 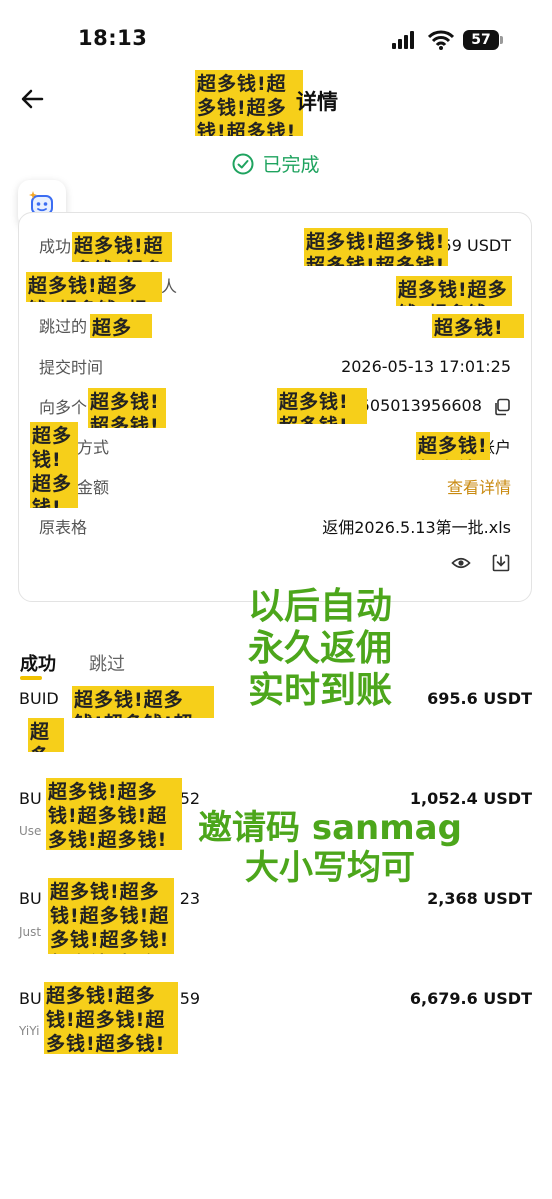 I want to click on promo-text-1: 以后自动 永久返佣 实时到账, so click(x=320, y=649).